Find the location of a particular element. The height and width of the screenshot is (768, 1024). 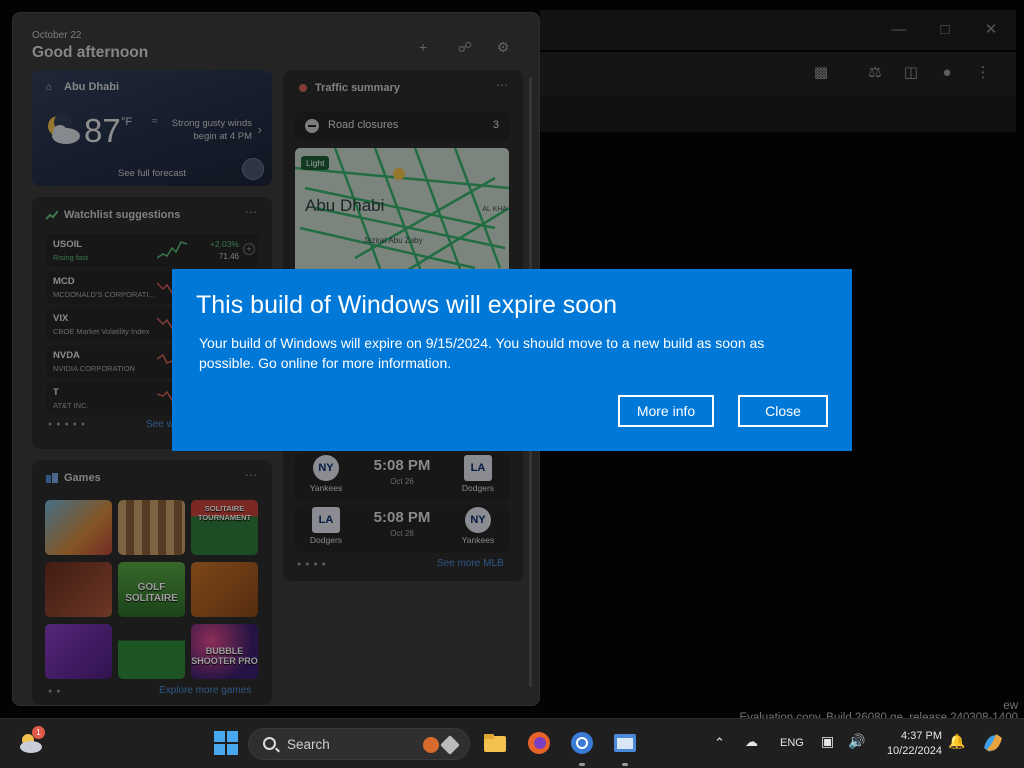

copilot-icon is located at coordinates (993, 743).